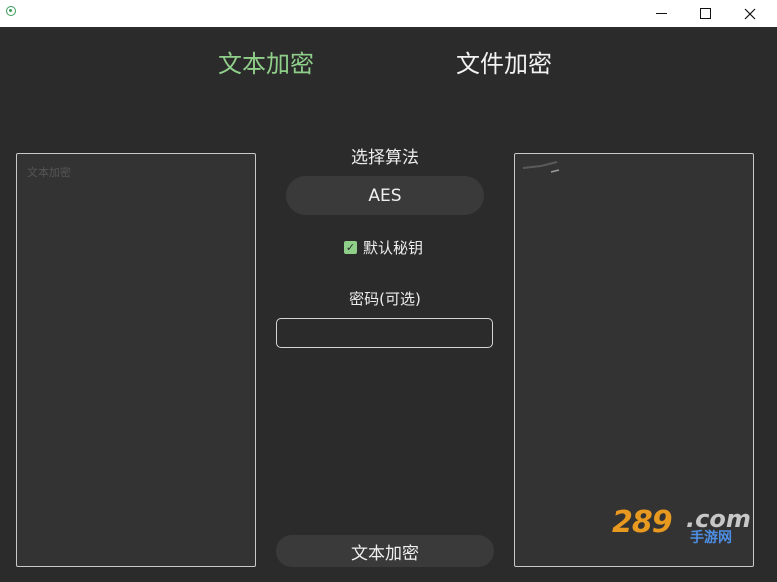 The width and height of the screenshot is (777, 582). What do you see at coordinates (750, 13) in the screenshot?
I see `close-icon` at bounding box center [750, 13].